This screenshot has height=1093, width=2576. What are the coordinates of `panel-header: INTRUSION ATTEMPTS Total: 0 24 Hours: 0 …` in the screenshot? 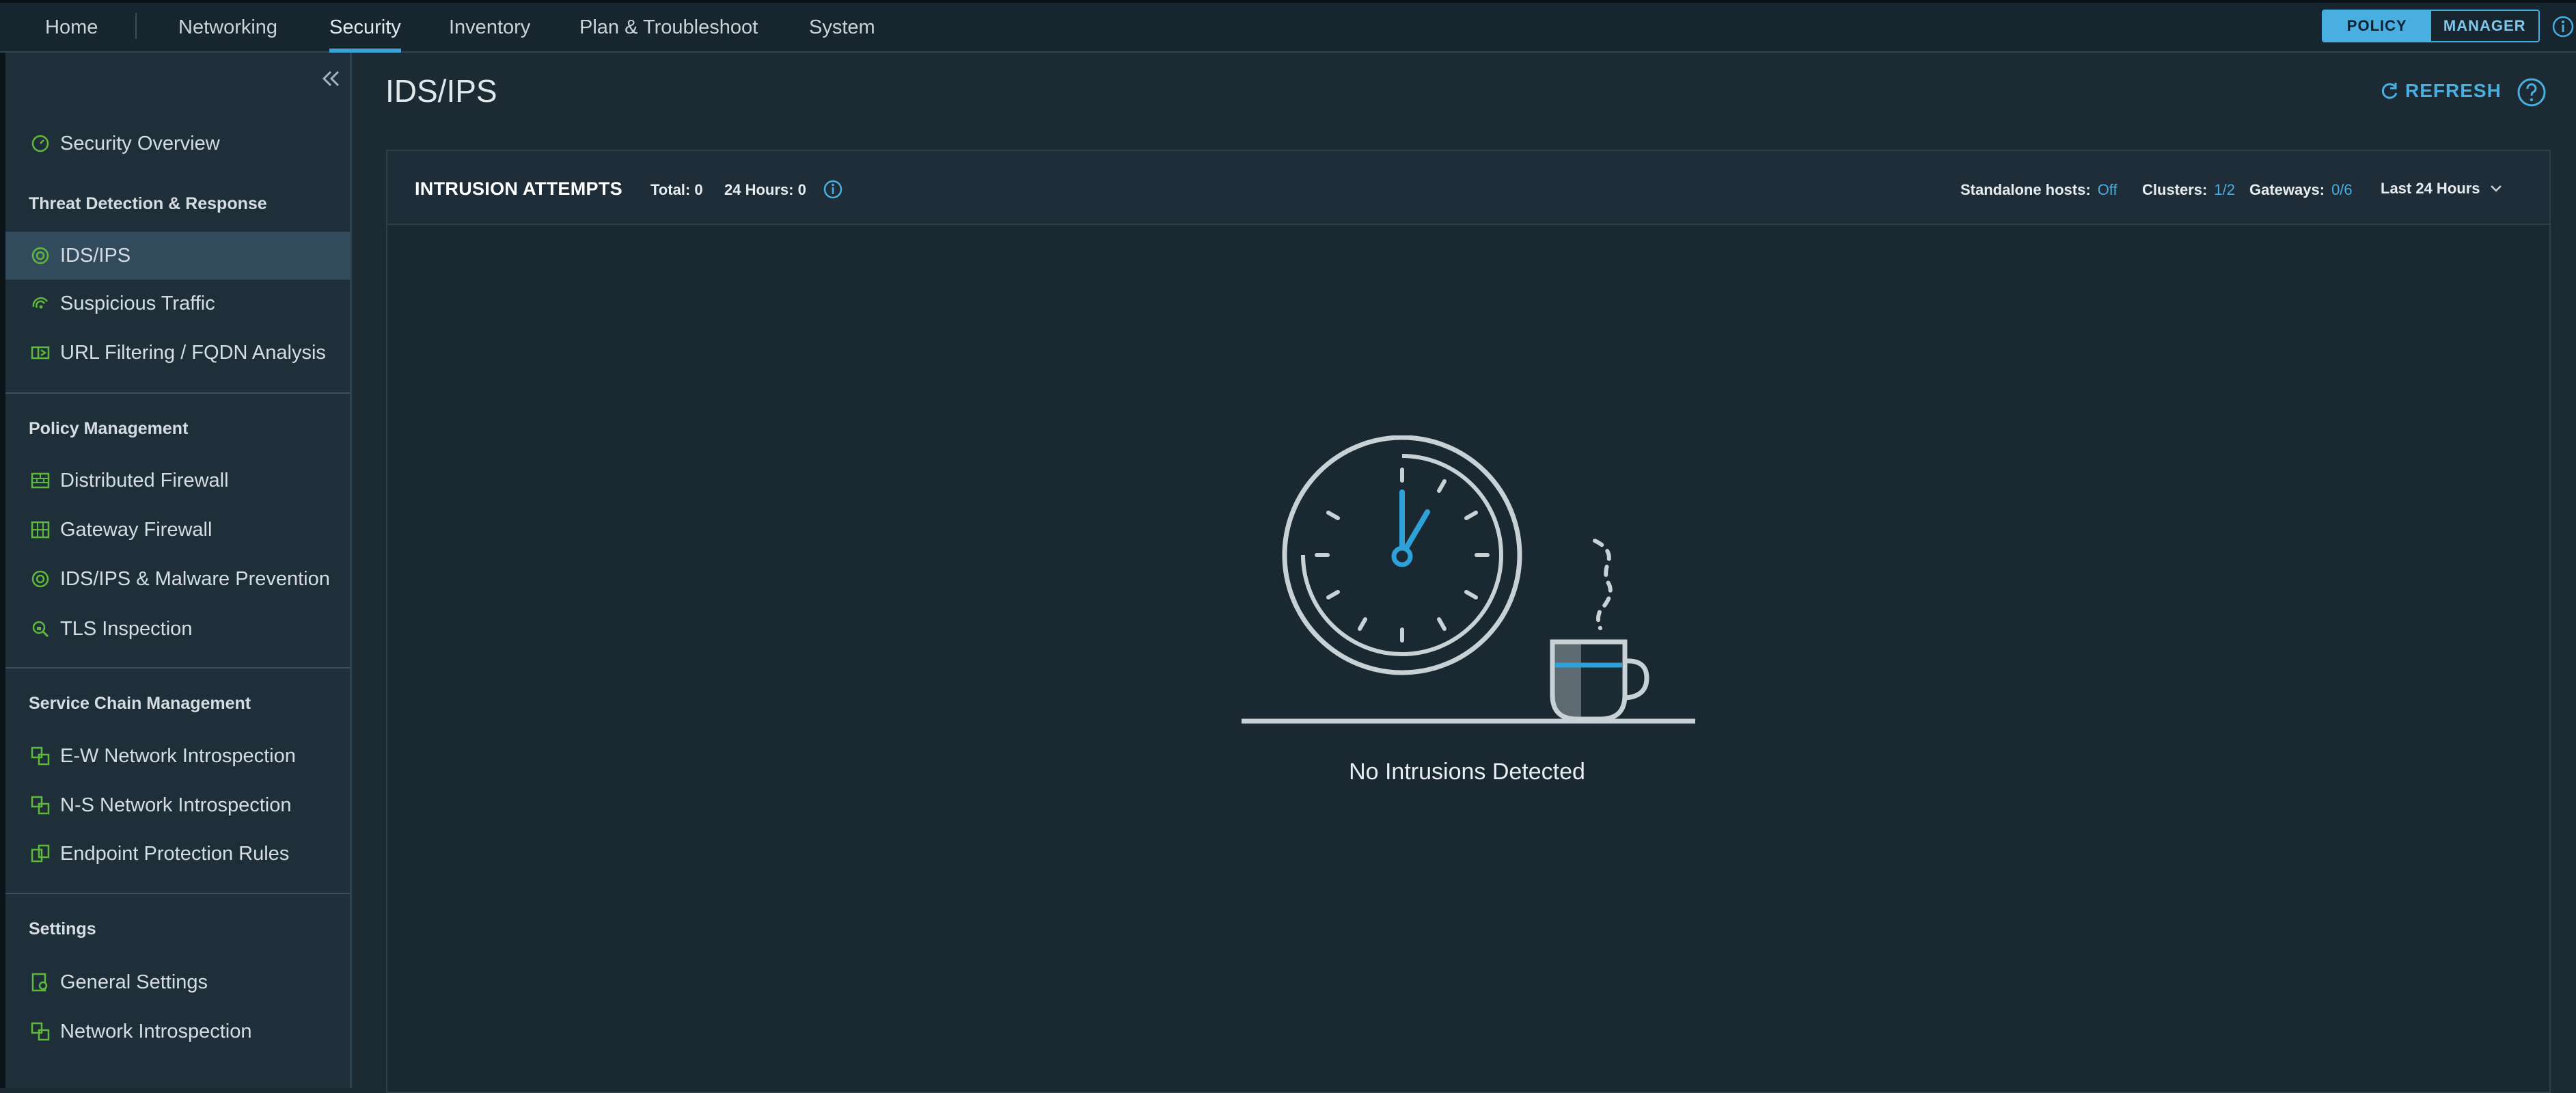 It's located at (1468, 188).